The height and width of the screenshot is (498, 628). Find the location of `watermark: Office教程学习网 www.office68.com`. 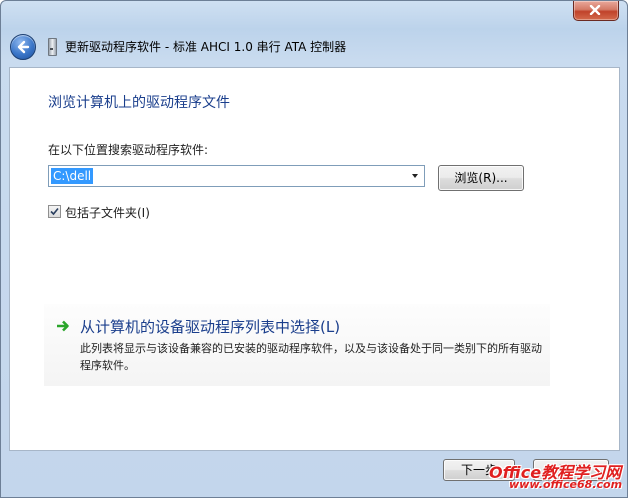

watermark: Office教程学习网 www.office68.com is located at coordinates (556, 477).